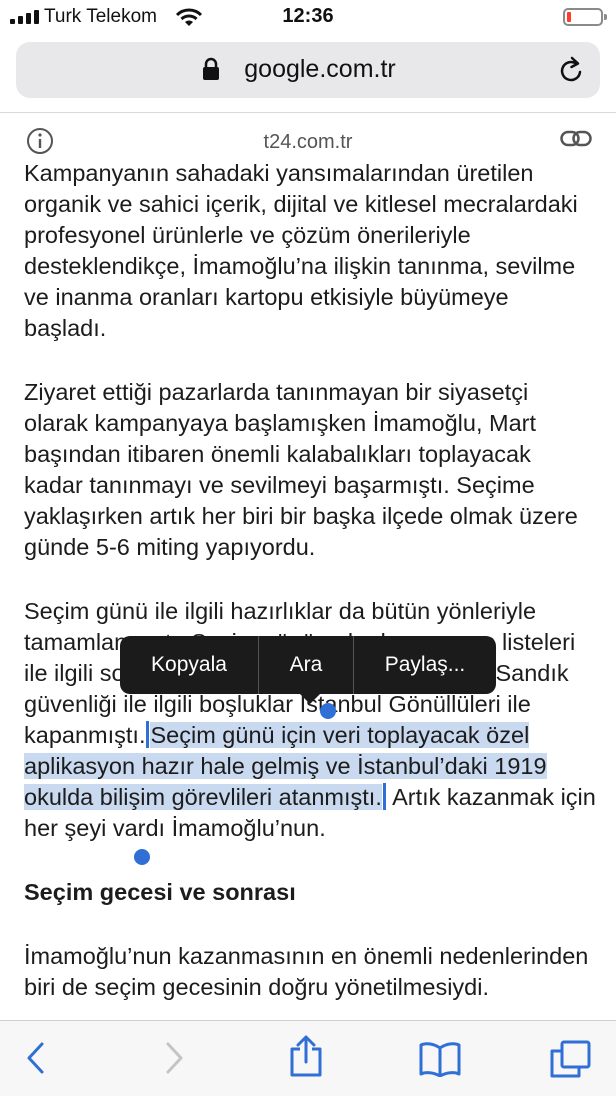 The width and height of the screenshot is (616, 1096). Describe the element at coordinates (328, 711) in the screenshot. I see `selection-start-handle` at that location.